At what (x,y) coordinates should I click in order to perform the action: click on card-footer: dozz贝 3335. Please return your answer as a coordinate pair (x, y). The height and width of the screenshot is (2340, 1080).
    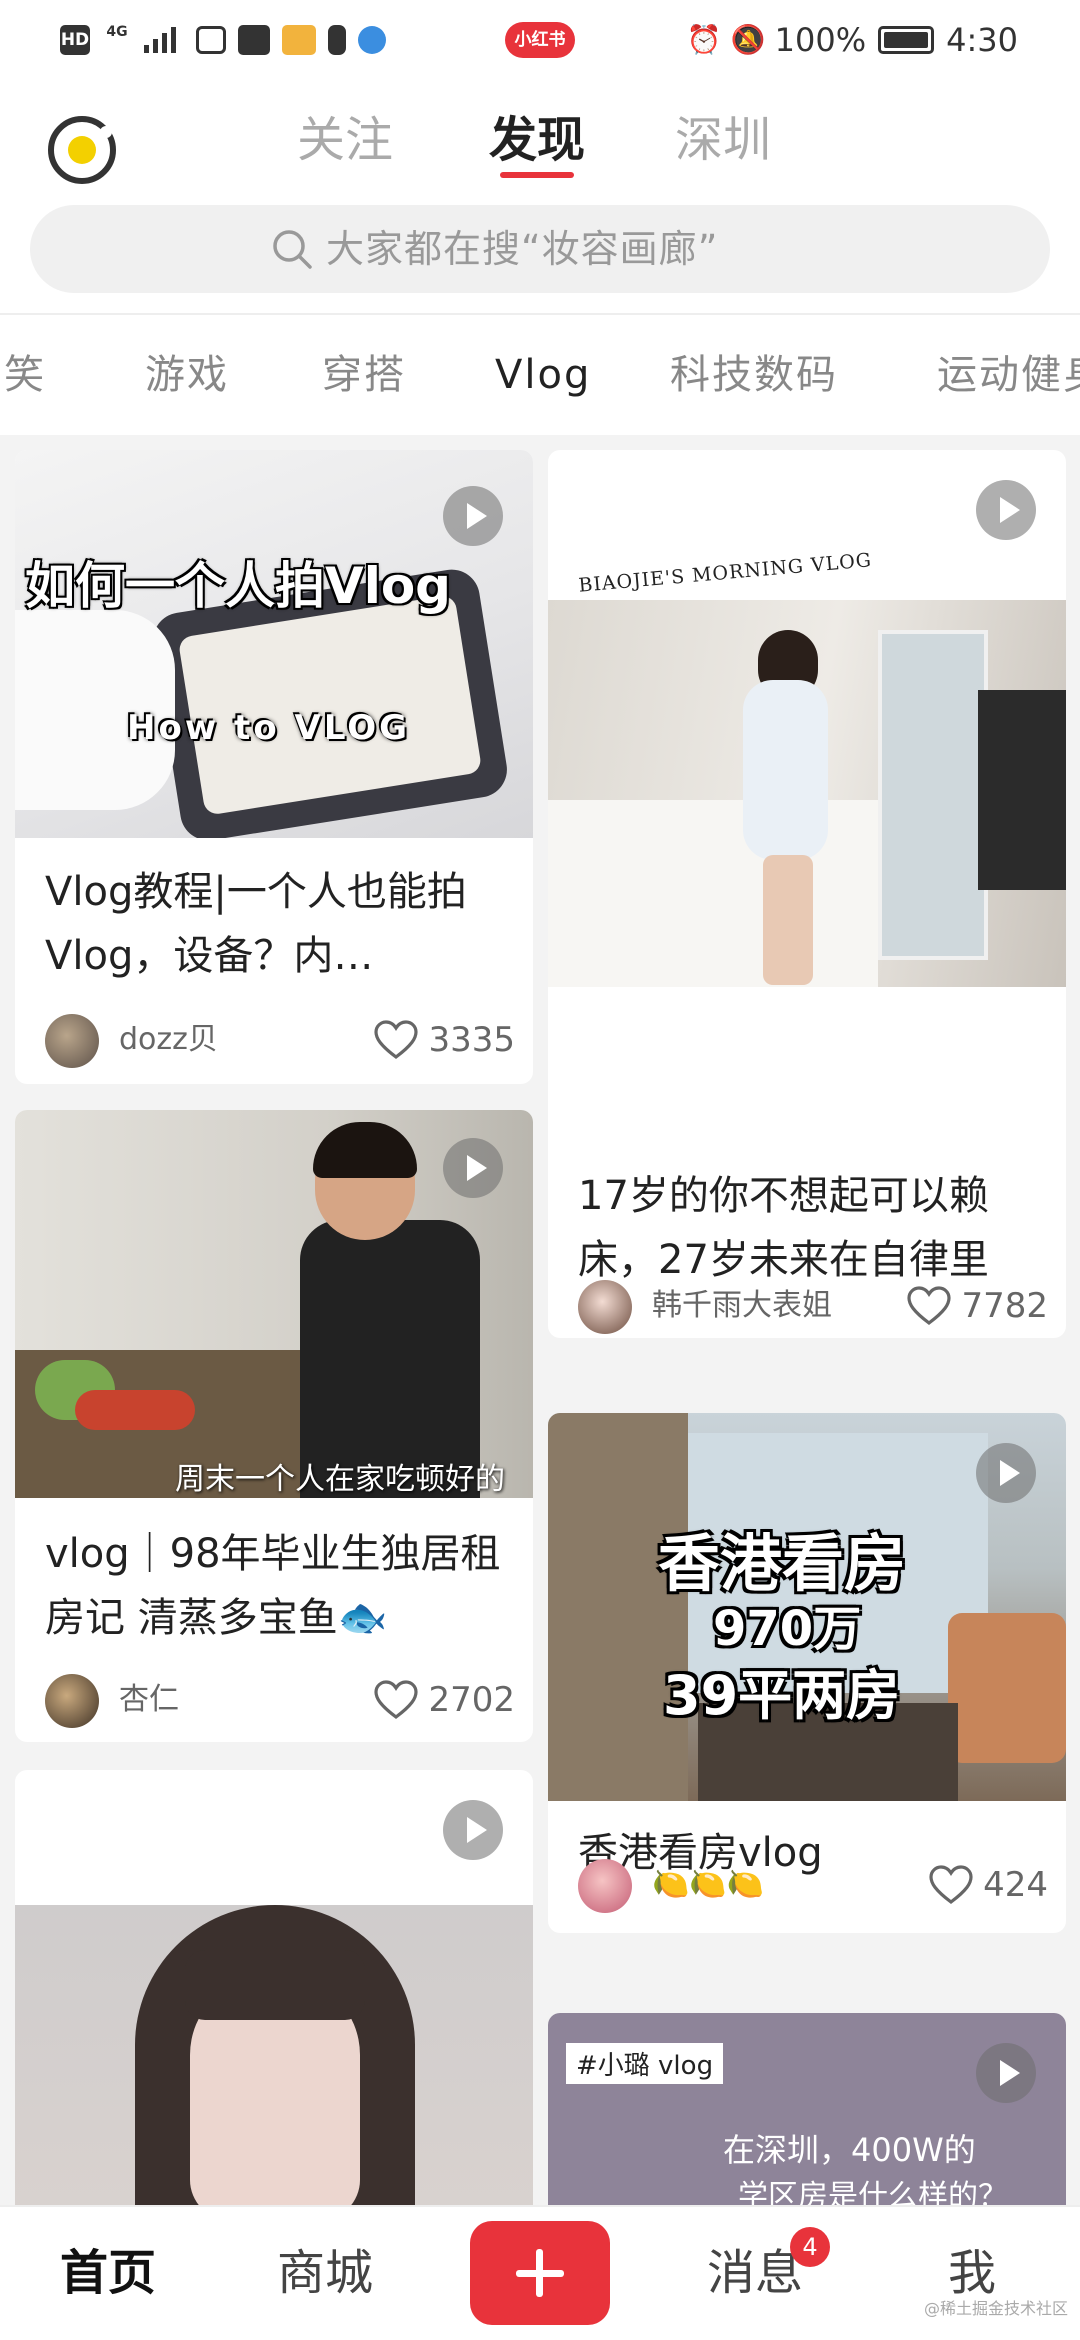
    Looking at the image, I should click on (280, 1040).